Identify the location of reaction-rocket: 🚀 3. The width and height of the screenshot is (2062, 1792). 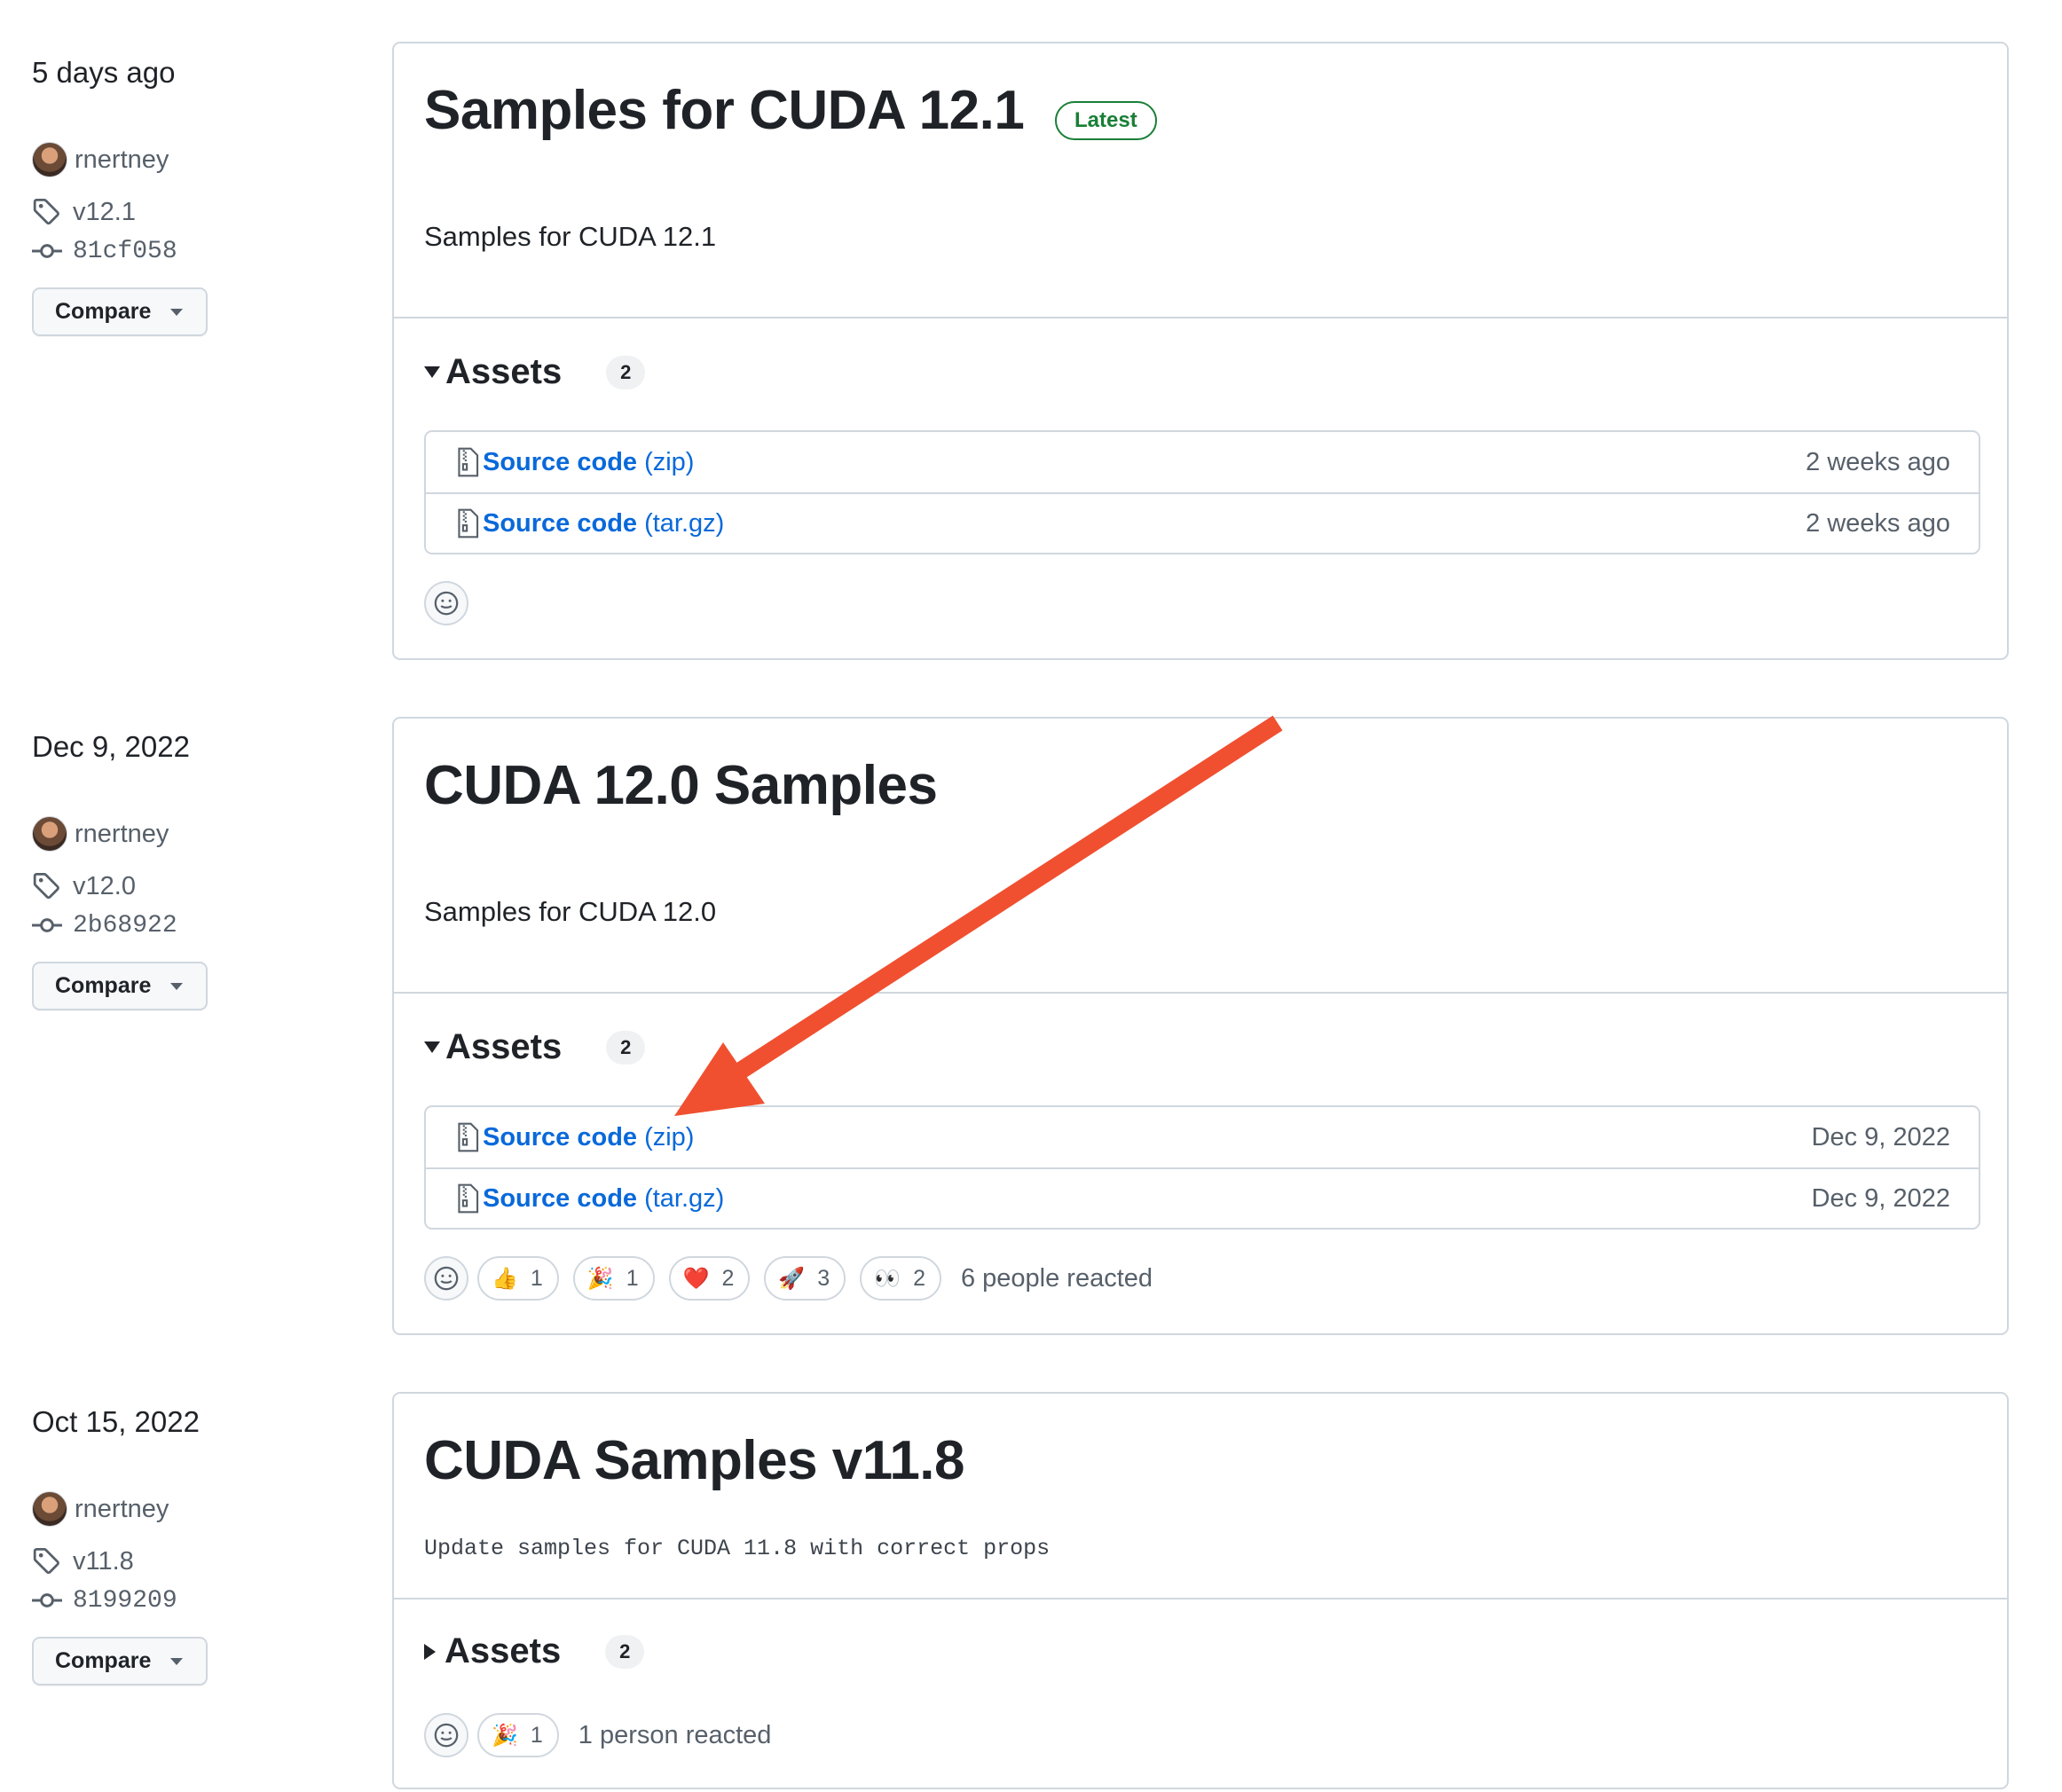
(805, 1278).